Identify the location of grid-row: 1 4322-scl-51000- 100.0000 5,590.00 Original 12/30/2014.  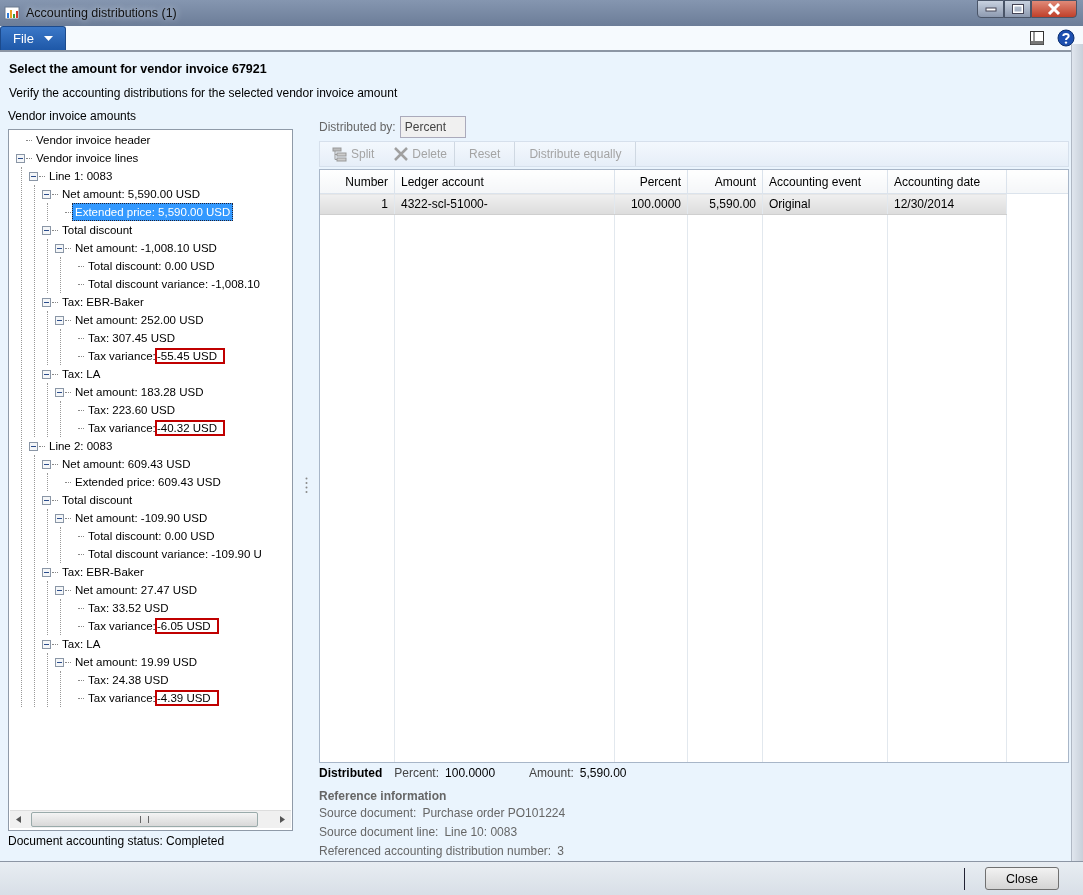
(694, 204).